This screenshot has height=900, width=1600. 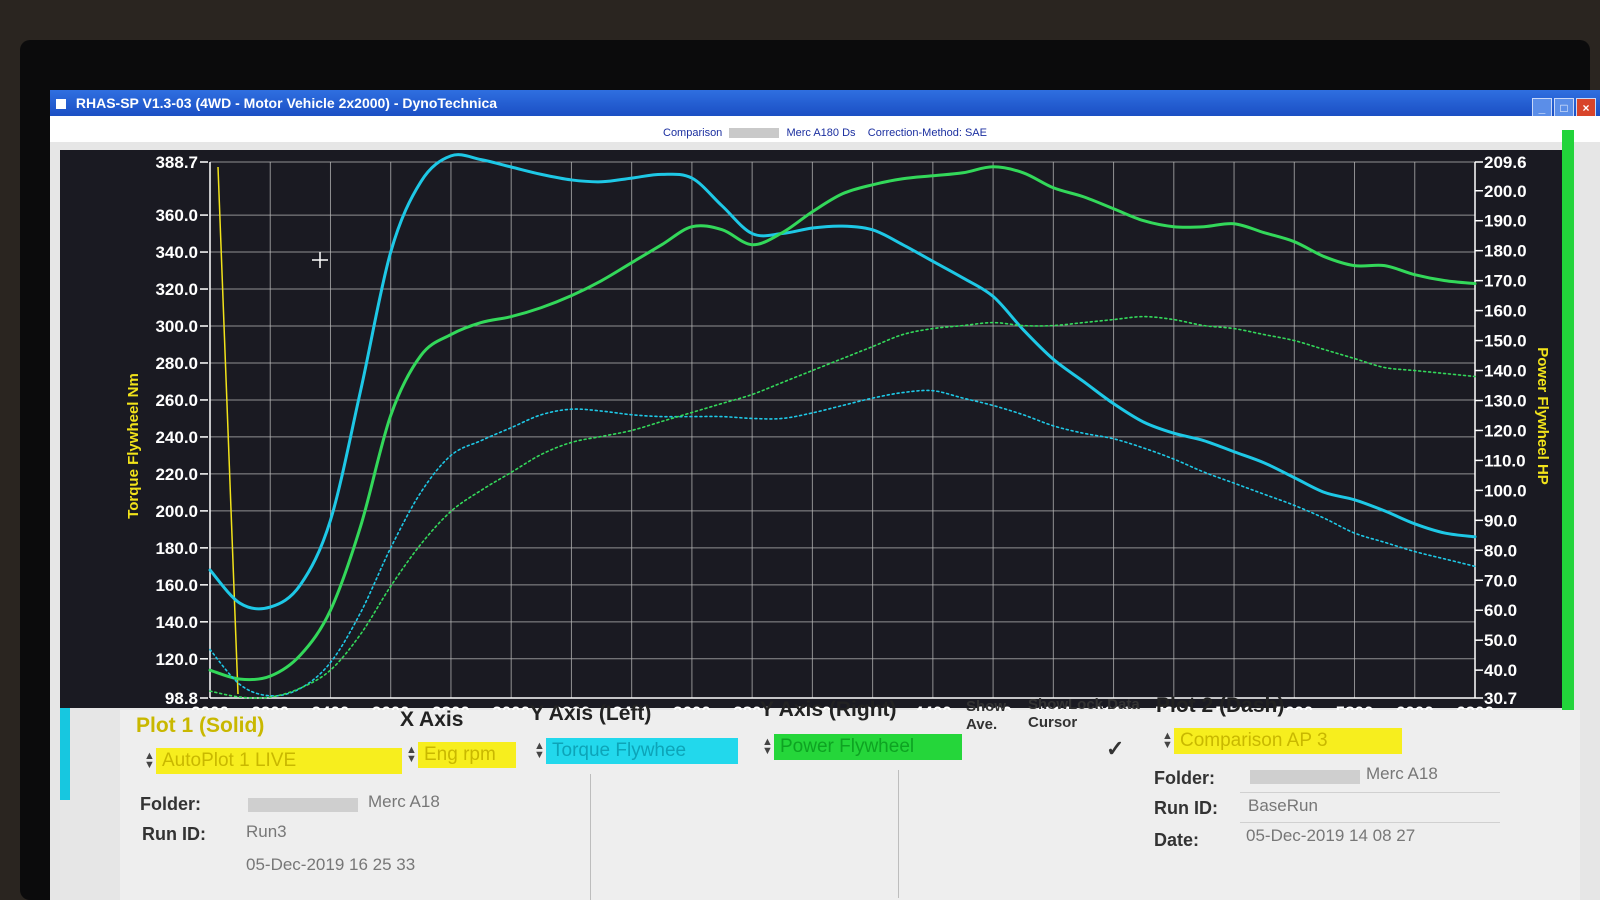 What do you see at coordinates (1505, 341) in the screenshot?
I see `right-tick-label: 150.0` at bounding box center [1505, 341].